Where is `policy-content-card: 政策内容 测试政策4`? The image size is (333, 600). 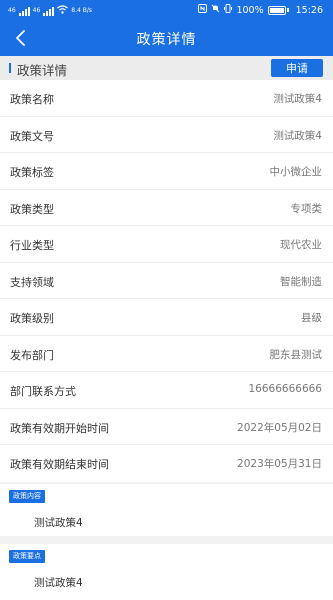
policy-content-card: 政策内容 测试政策4 is located at coordinates (166, 510).